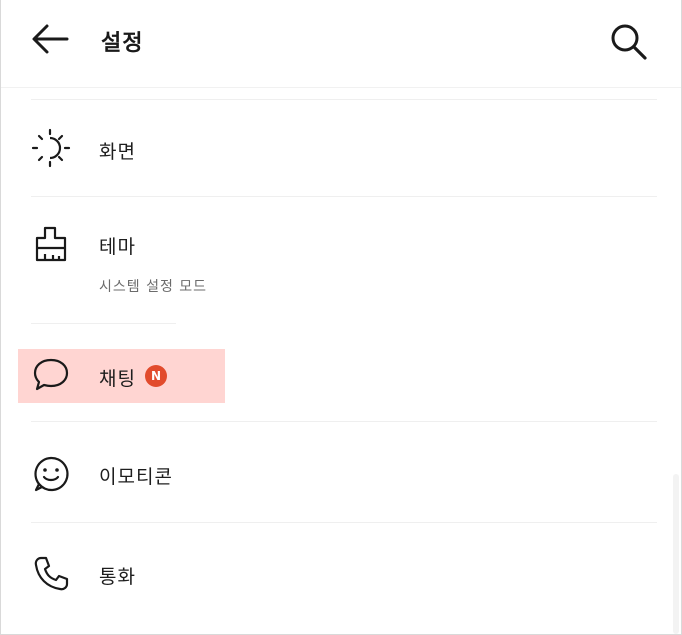 The height and width of the screenshot is (635, 682). Describe the element at coordinates (51, 244) in the screenshot. I see `brush-icon` at that location.